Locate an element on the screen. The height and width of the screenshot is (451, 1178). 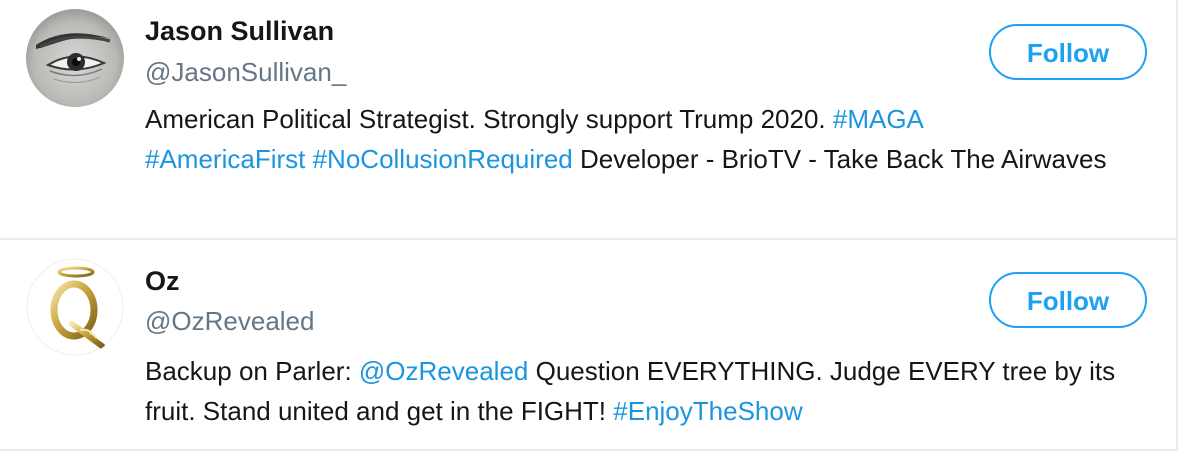
hashtag-link: #MAGA is located at coordinates (878, 119).